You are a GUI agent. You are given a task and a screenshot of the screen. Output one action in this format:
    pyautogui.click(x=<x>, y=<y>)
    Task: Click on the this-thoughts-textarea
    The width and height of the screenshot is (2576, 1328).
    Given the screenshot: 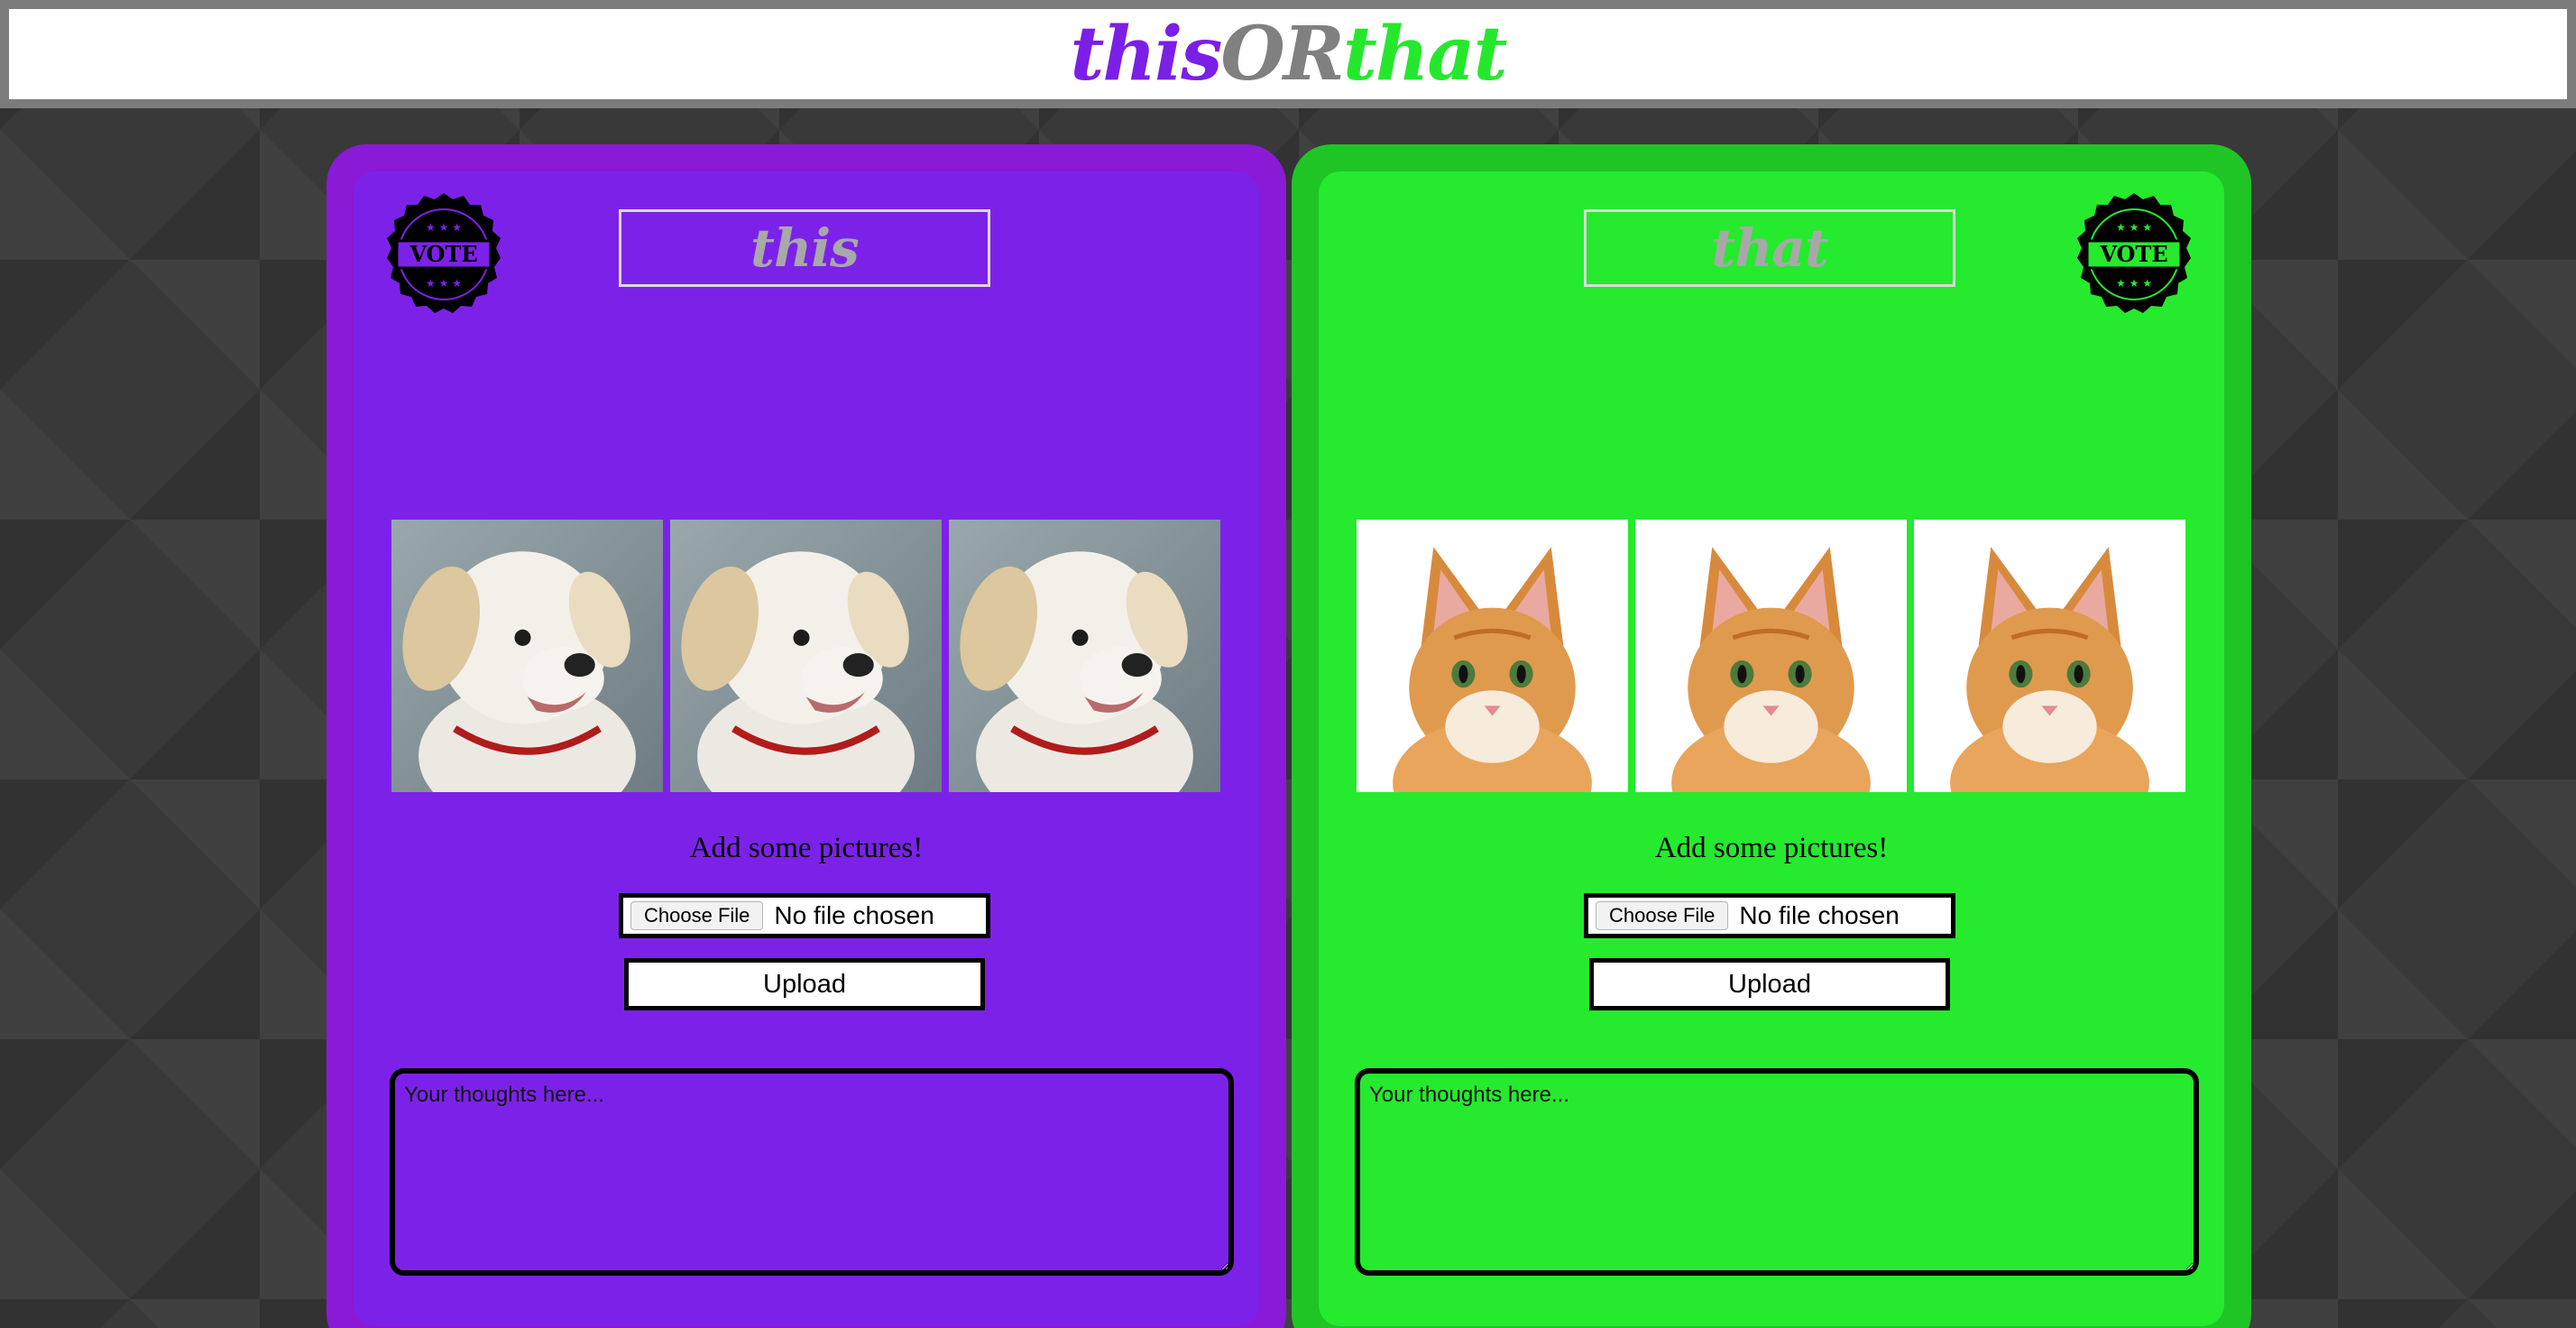 What is the action you would take?
    pyautogui.click(x=812, y=1172)
    